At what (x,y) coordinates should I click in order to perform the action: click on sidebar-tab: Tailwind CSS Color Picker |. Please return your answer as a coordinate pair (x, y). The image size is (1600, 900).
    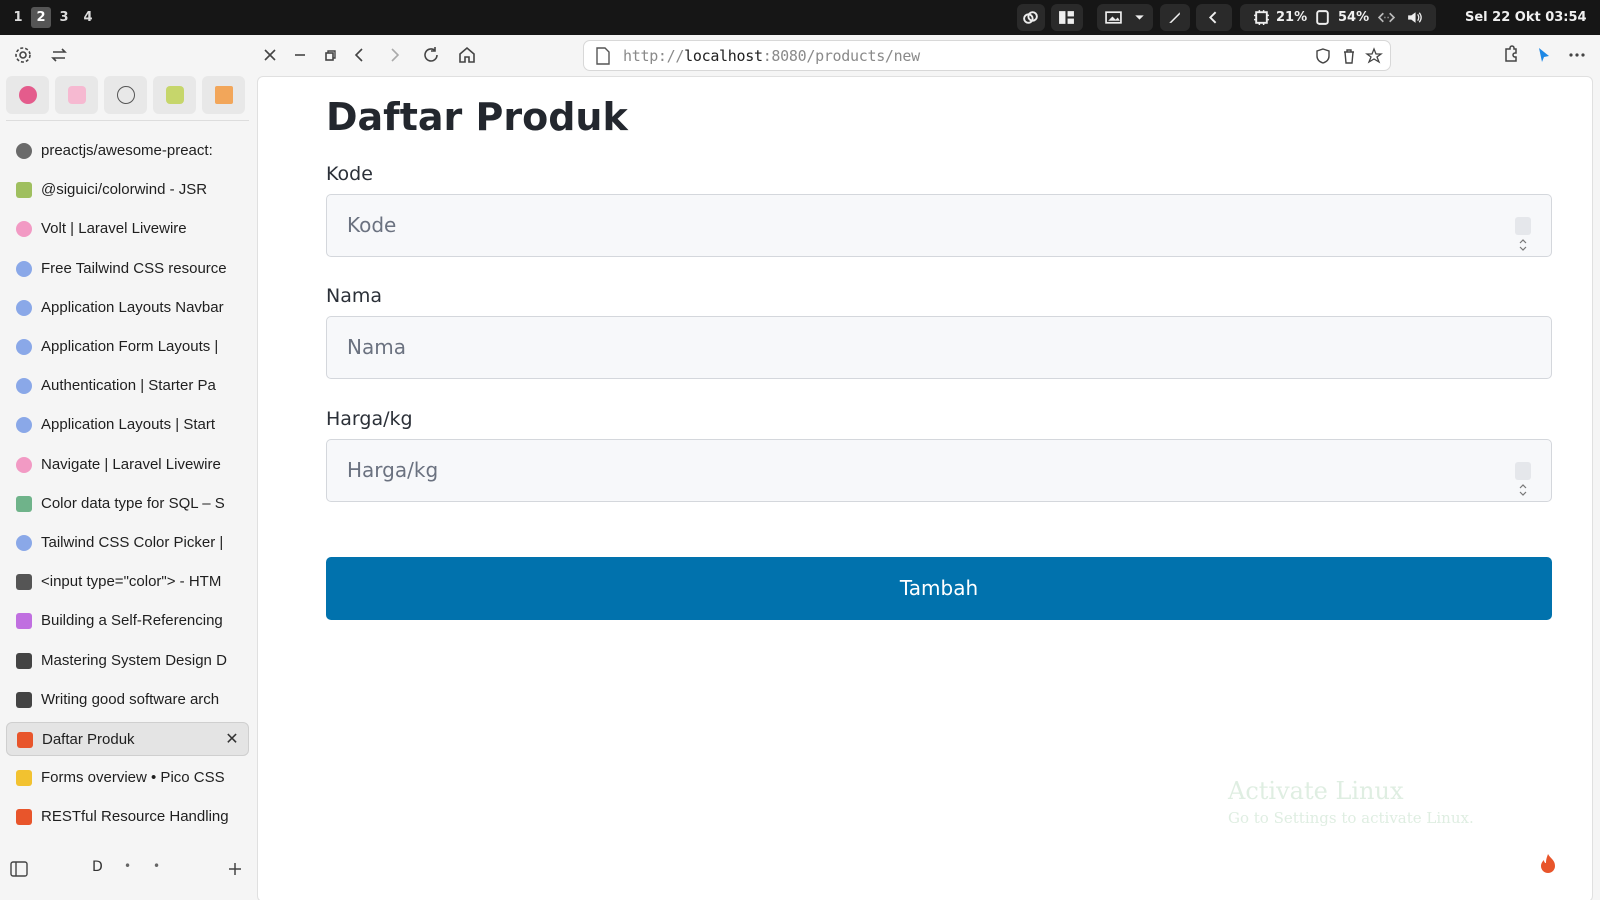
    Looking at the image, I should click on (127, 543).